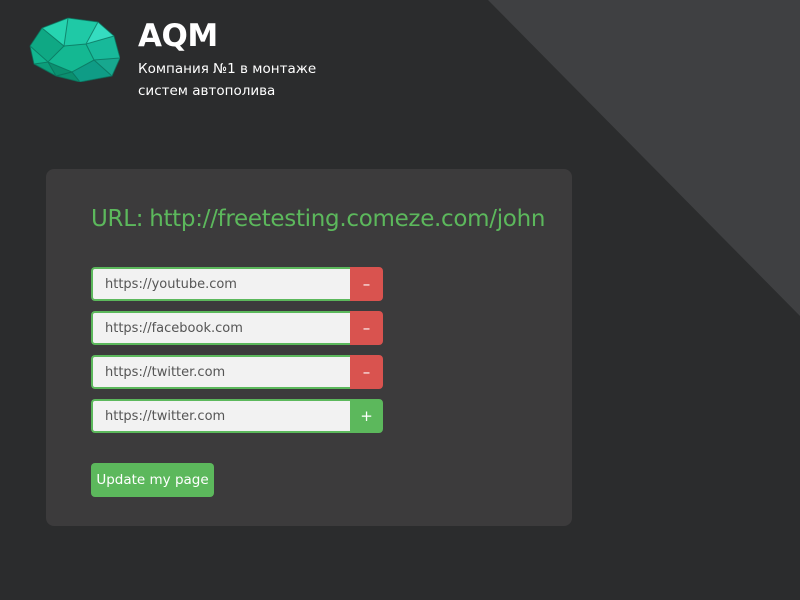  Describe the element at coordinates (74, 49) in the screenshot. I see `crystal-gem-icon` at that location.